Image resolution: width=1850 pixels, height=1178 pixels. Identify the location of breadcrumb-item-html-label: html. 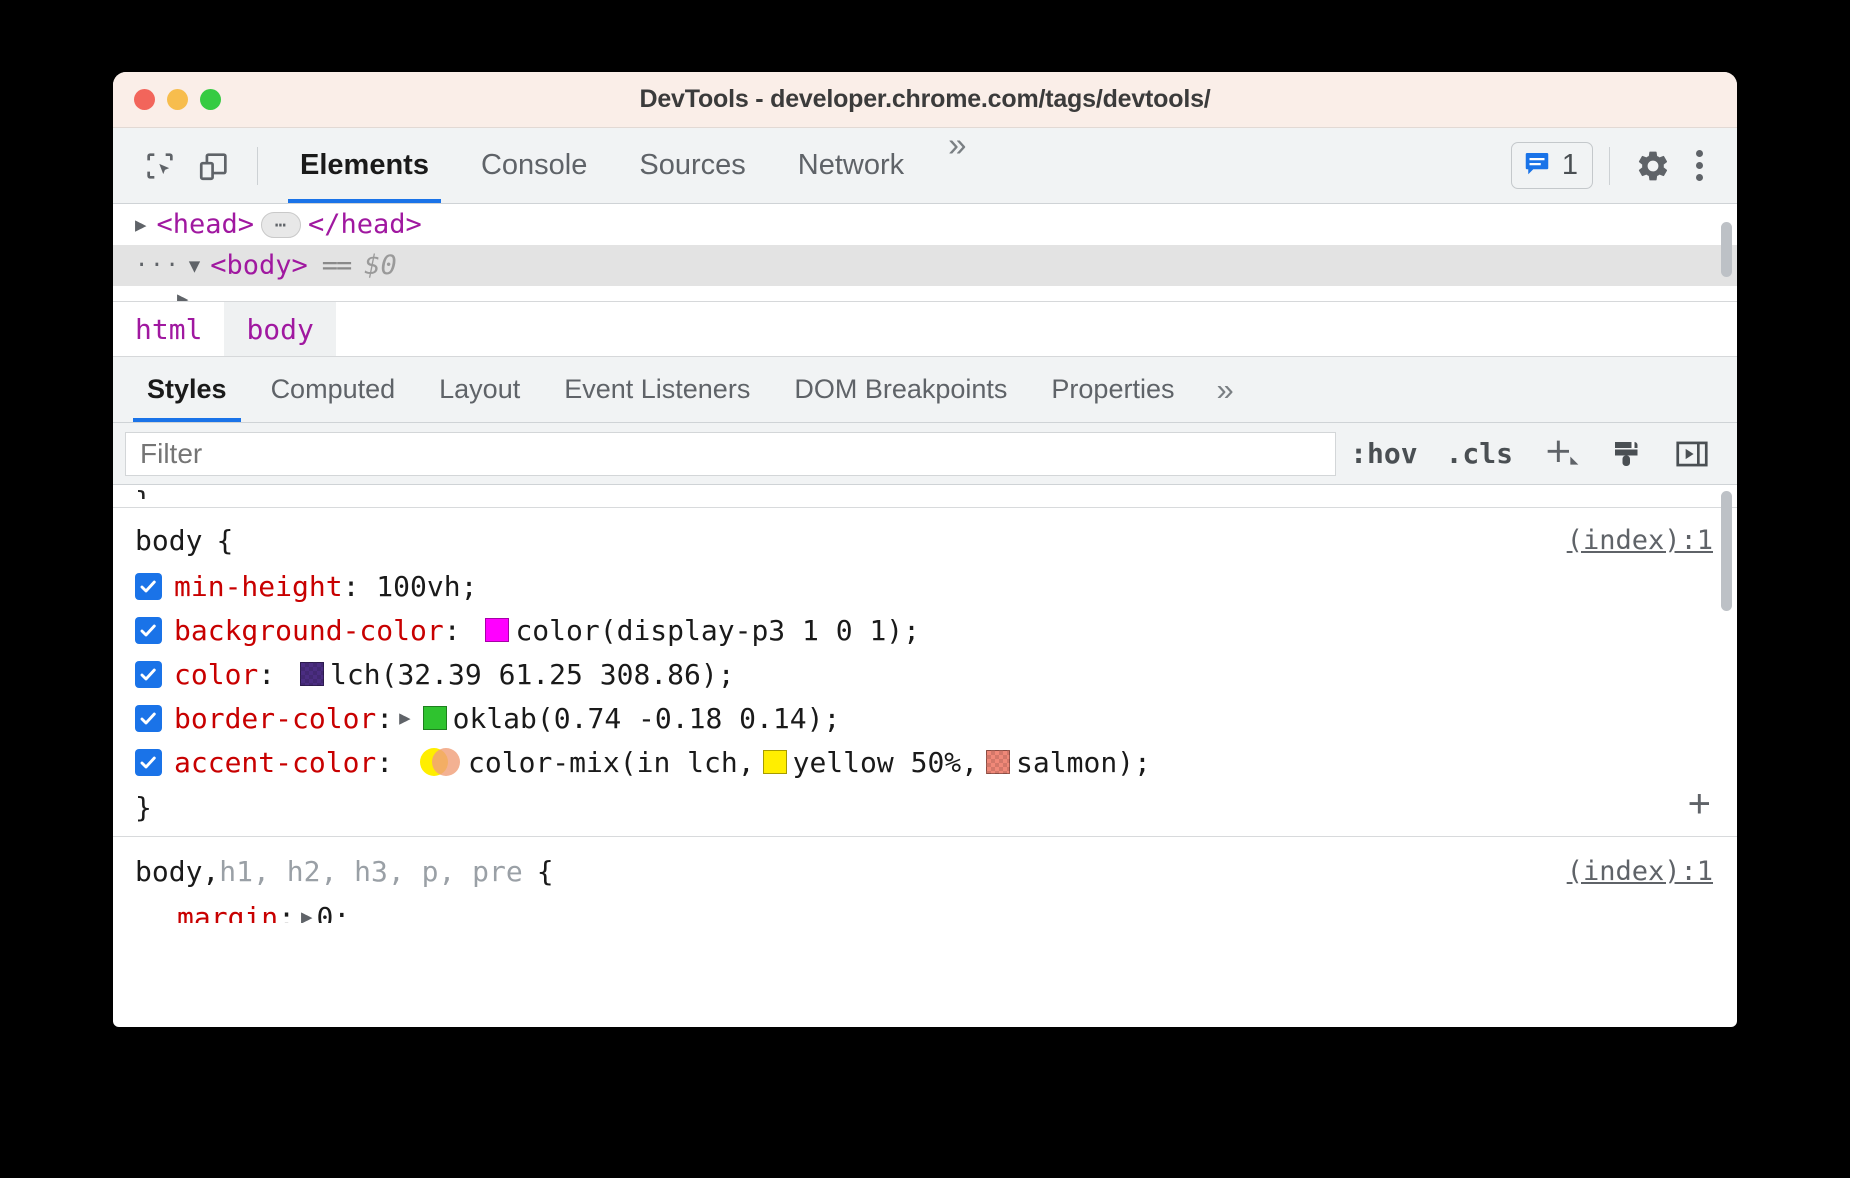
(169, 329).